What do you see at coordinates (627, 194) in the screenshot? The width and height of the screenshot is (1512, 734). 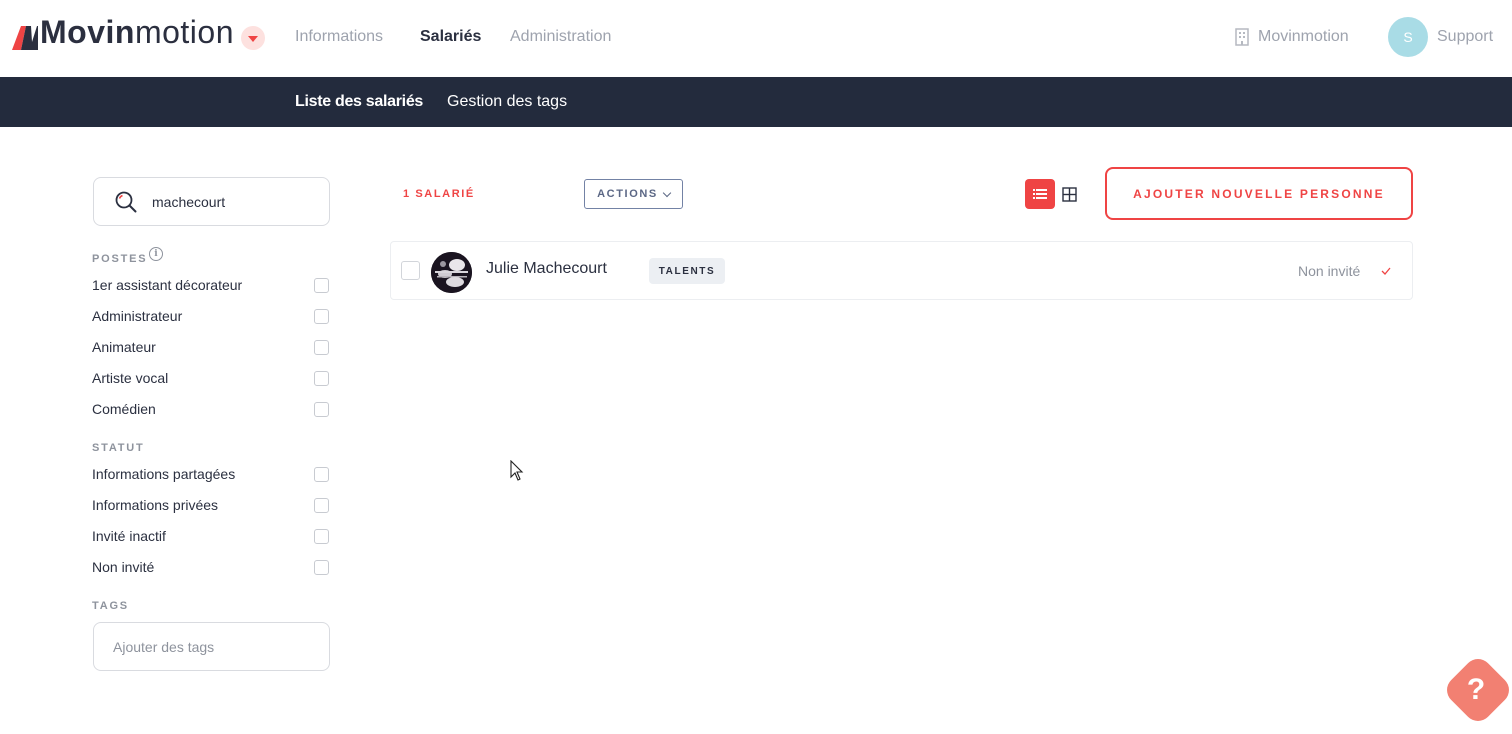 I see `actions-label: ACTIONS` at bounding box center [627, 194].